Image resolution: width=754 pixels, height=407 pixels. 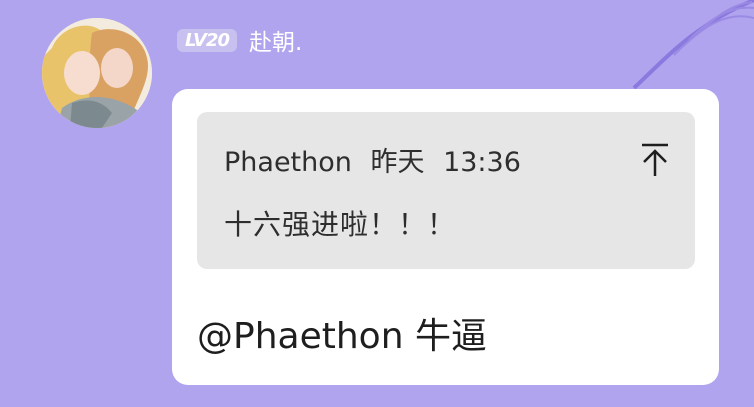 What do you see at coordinates (397, 162) in the screenshot?
I see `quote-day: 昨天` at bounding box center [397, 162].